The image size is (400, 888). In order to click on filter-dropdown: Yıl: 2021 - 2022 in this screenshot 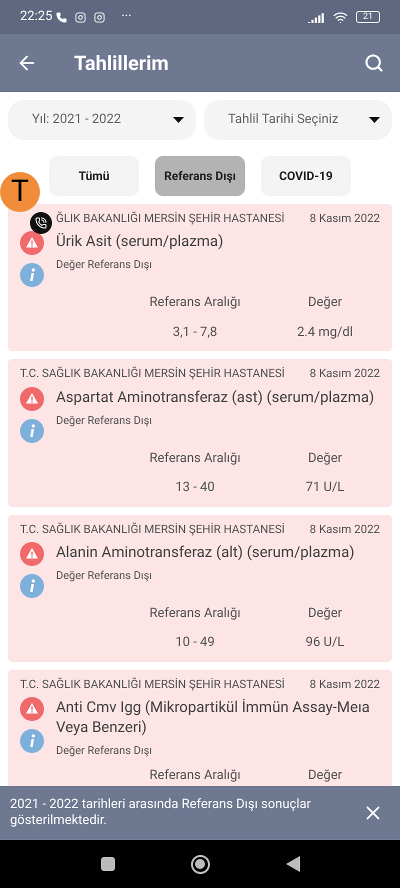, I will do `click(102, 120)`.